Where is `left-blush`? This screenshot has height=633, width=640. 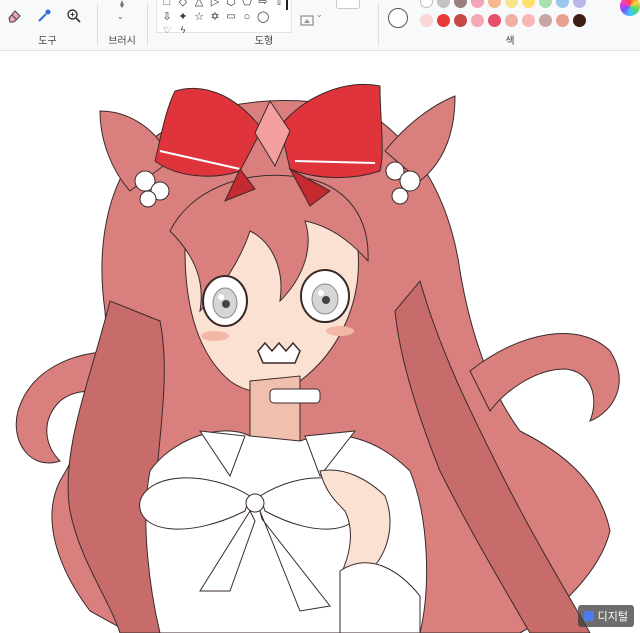 left-blush is located at coordinates (215, 336).